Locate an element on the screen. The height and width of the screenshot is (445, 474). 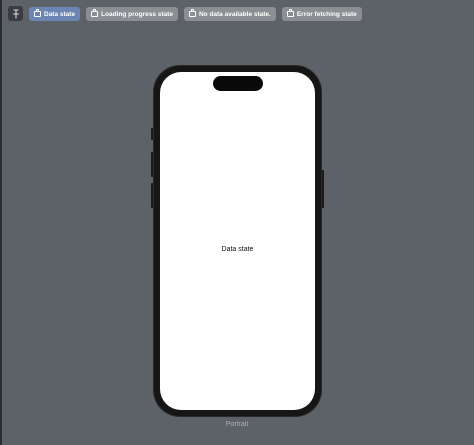
dynamic-island is located at coordinates (238, 83).